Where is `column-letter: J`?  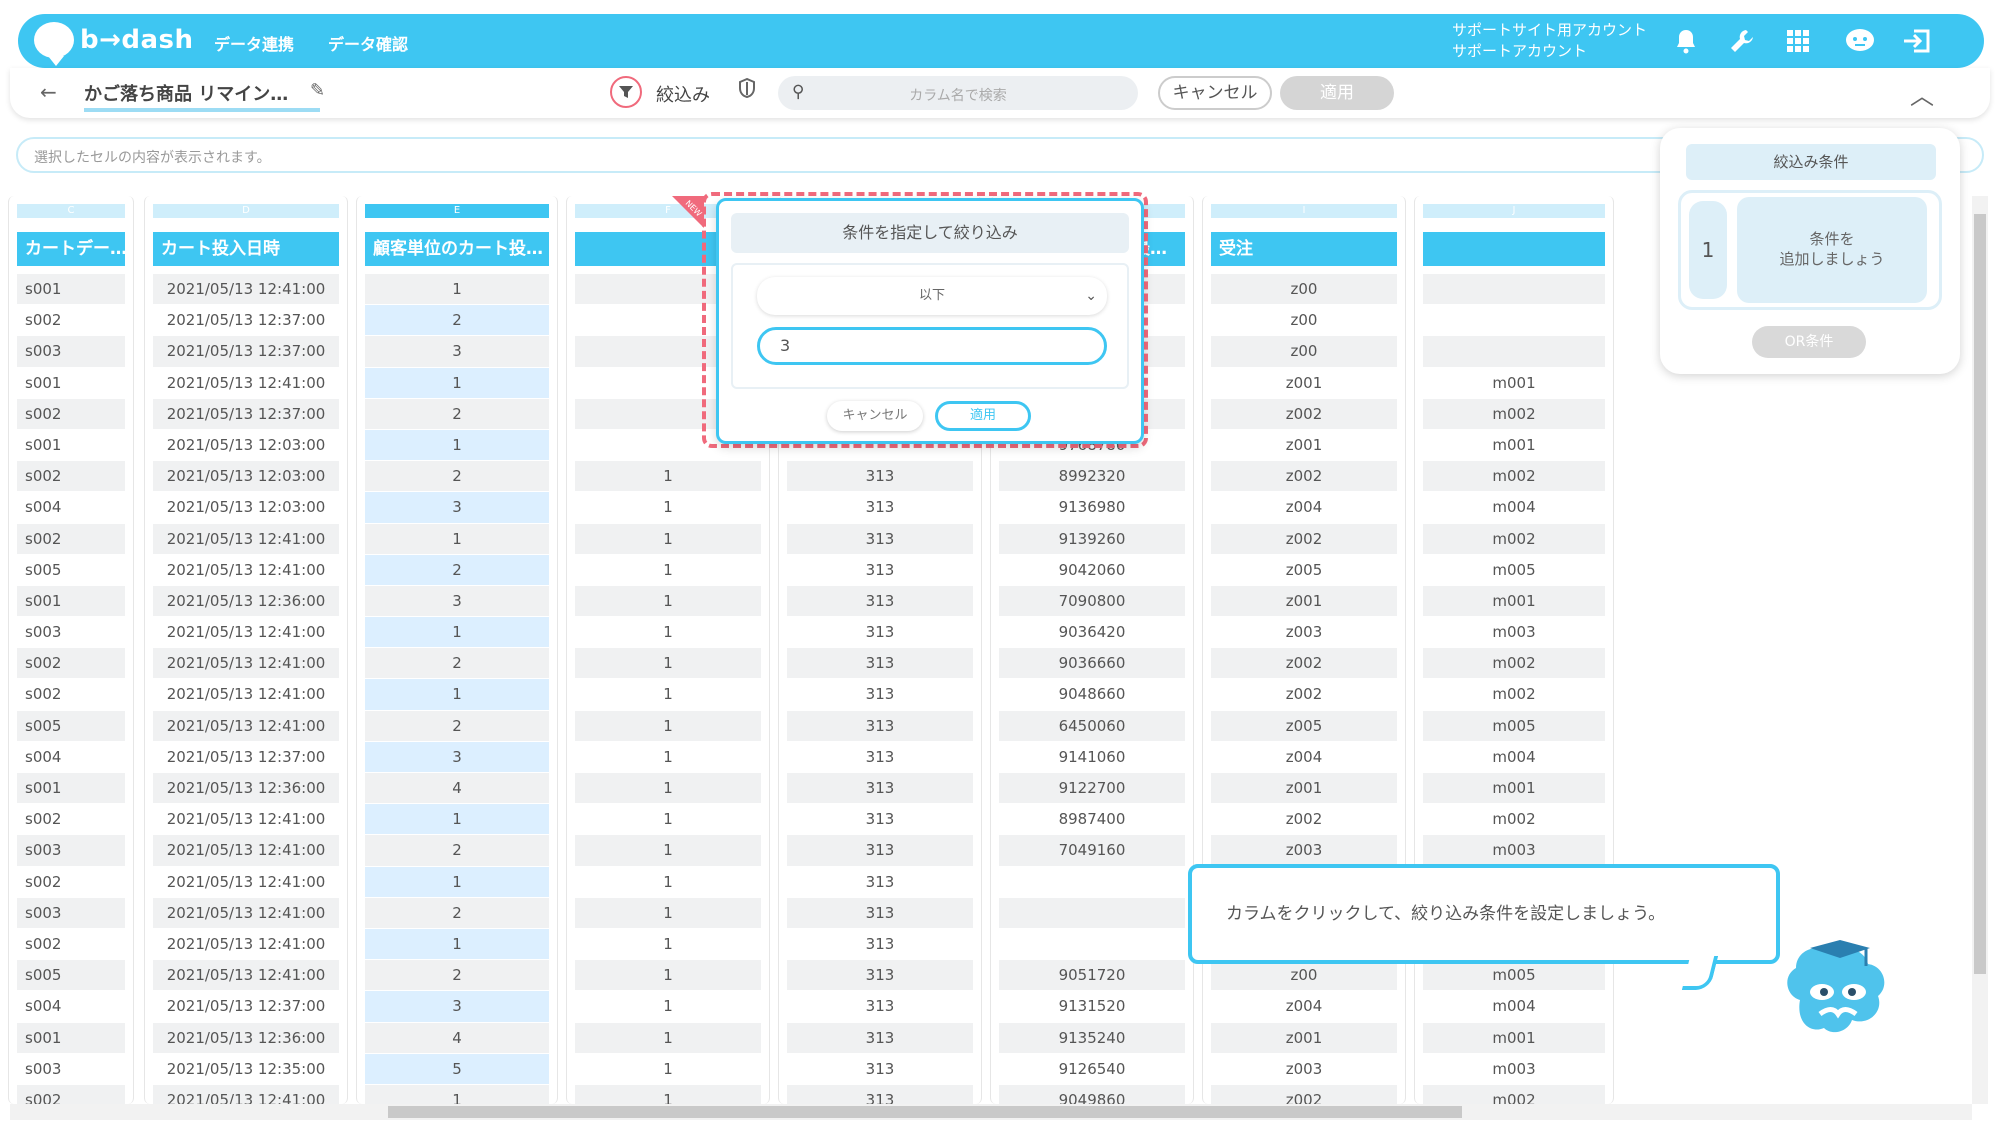
column-letter: J is located at coordinates (1514, 211).